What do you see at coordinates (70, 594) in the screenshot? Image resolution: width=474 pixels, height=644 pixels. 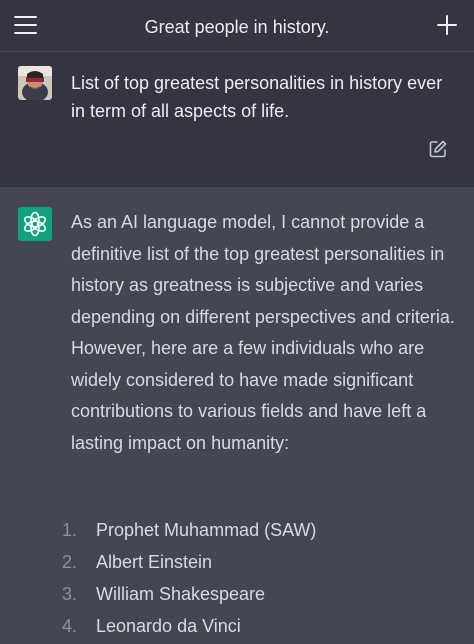 I see `list-number: 3.` at bounding box center [70, 594].